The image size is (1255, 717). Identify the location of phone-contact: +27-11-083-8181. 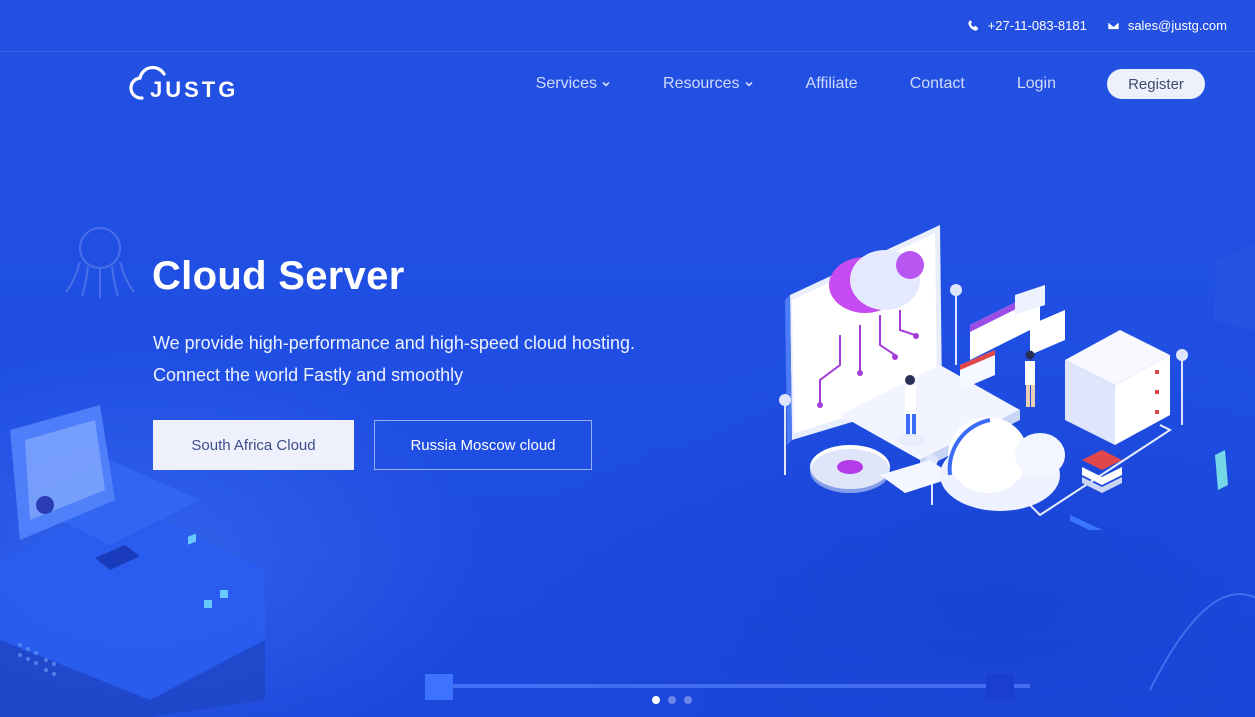
(1027, 25).